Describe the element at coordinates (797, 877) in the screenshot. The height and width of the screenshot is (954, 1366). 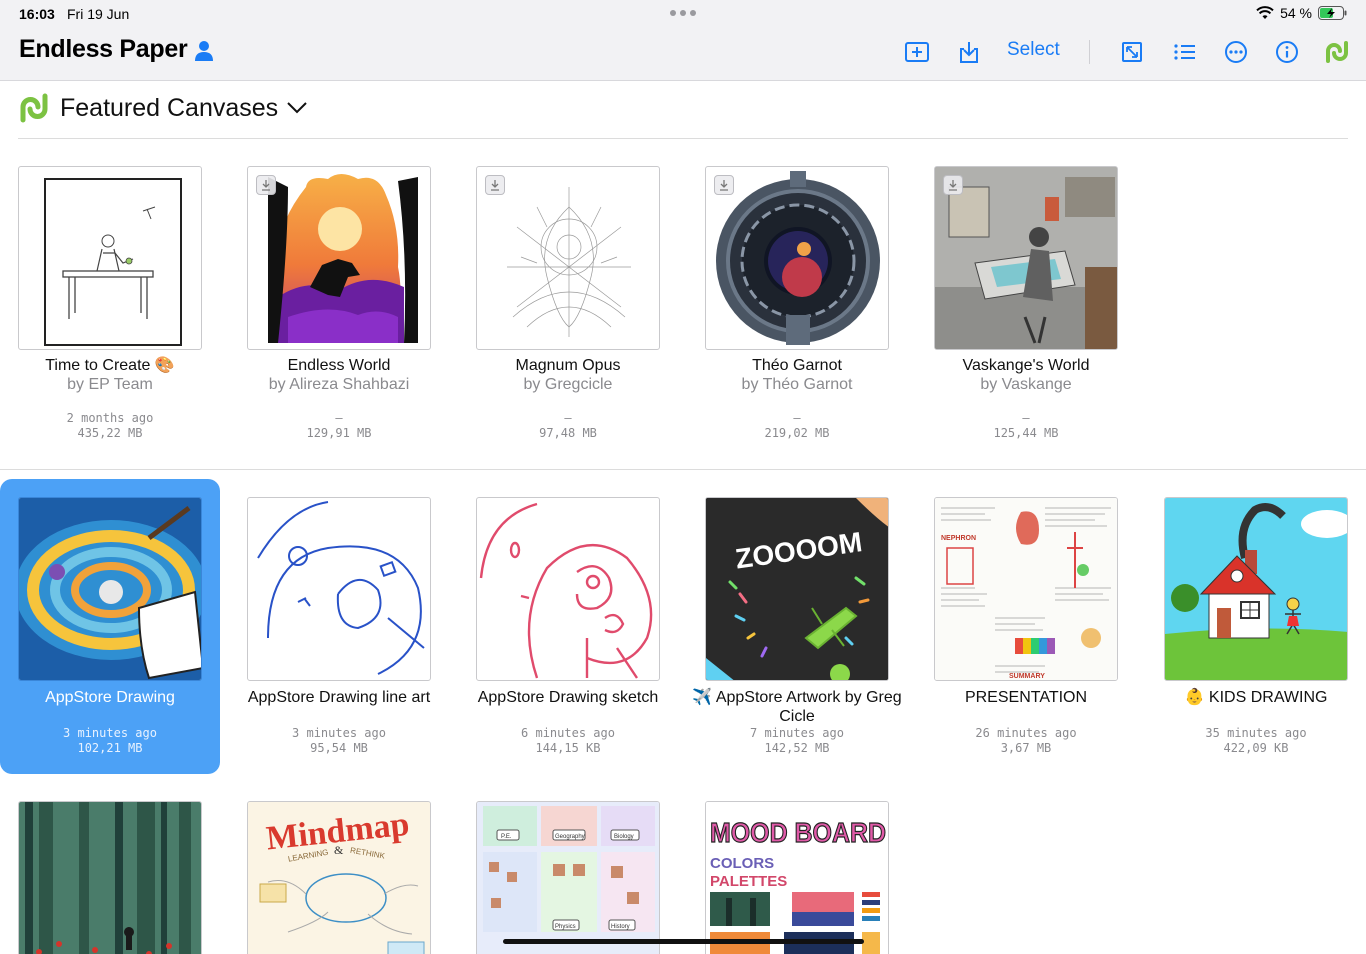
I see `canvas-thumbnail: MOOD BOARD COLORS PALETTES` at that location.